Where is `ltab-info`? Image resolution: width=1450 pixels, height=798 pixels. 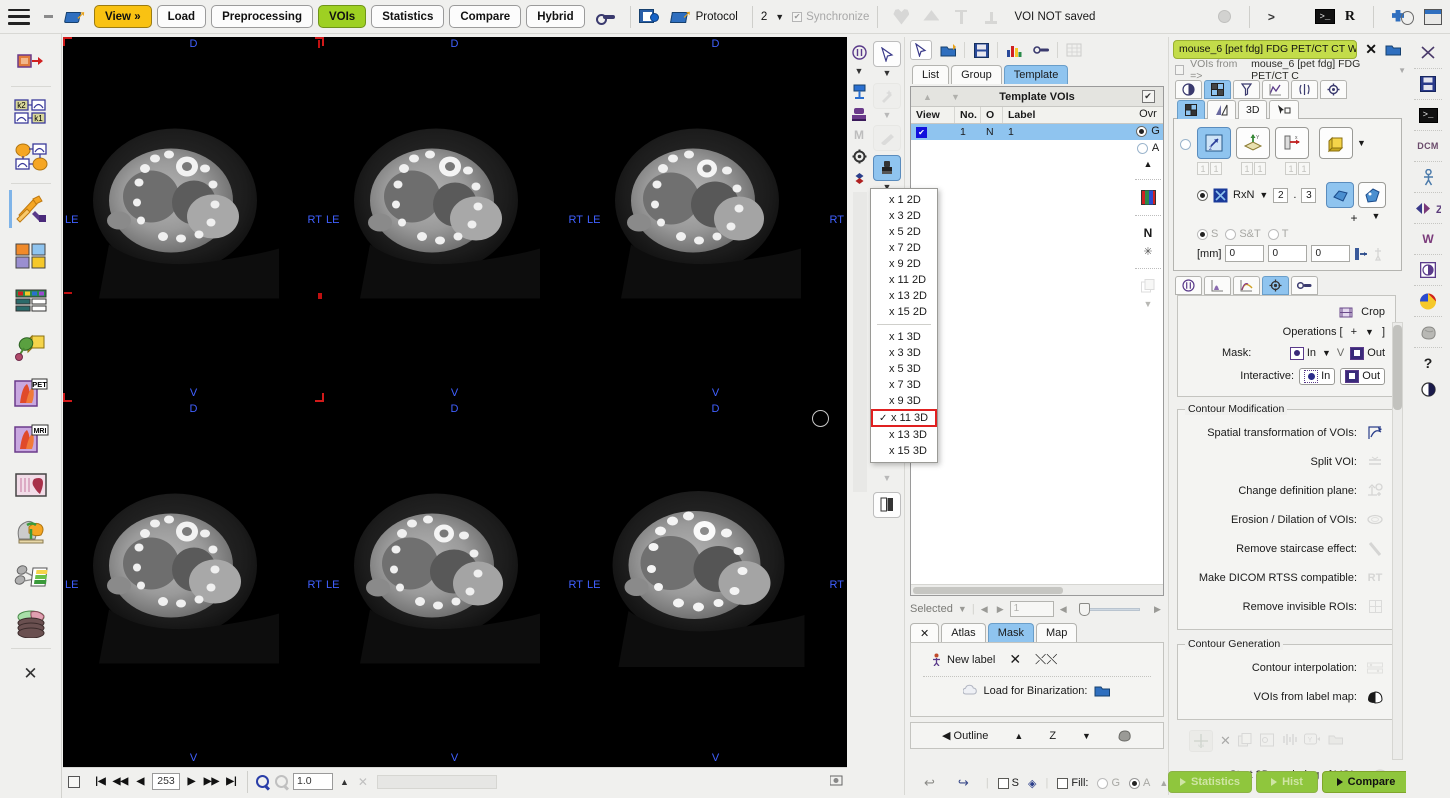
ltab-info is located at coordinates (1188, 285).